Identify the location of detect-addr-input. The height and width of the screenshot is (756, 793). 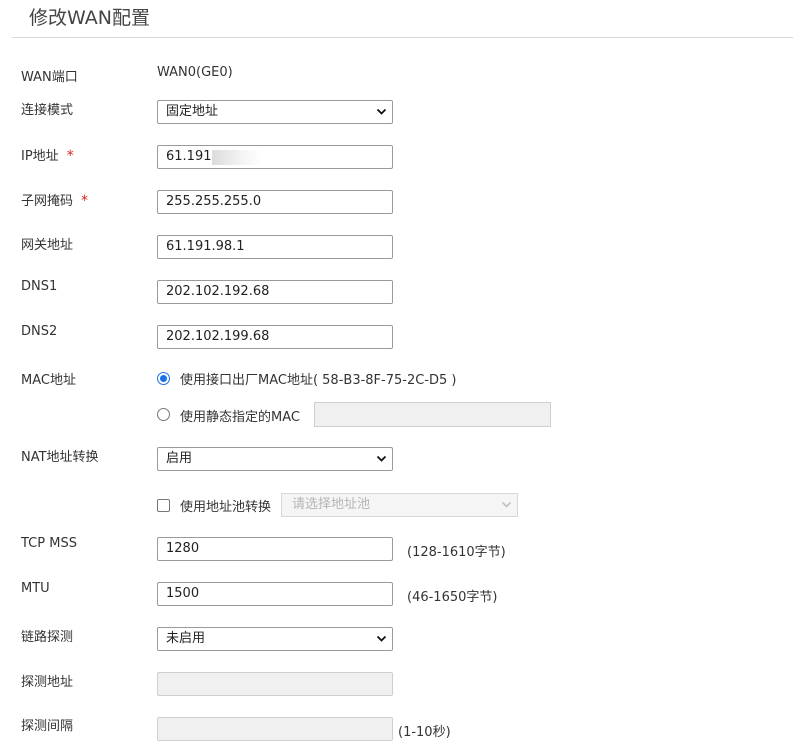
(275, 684).